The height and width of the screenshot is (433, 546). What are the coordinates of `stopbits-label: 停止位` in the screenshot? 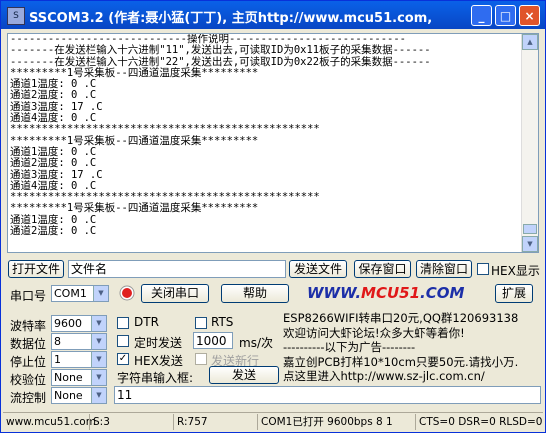 It's located at (28, 362).